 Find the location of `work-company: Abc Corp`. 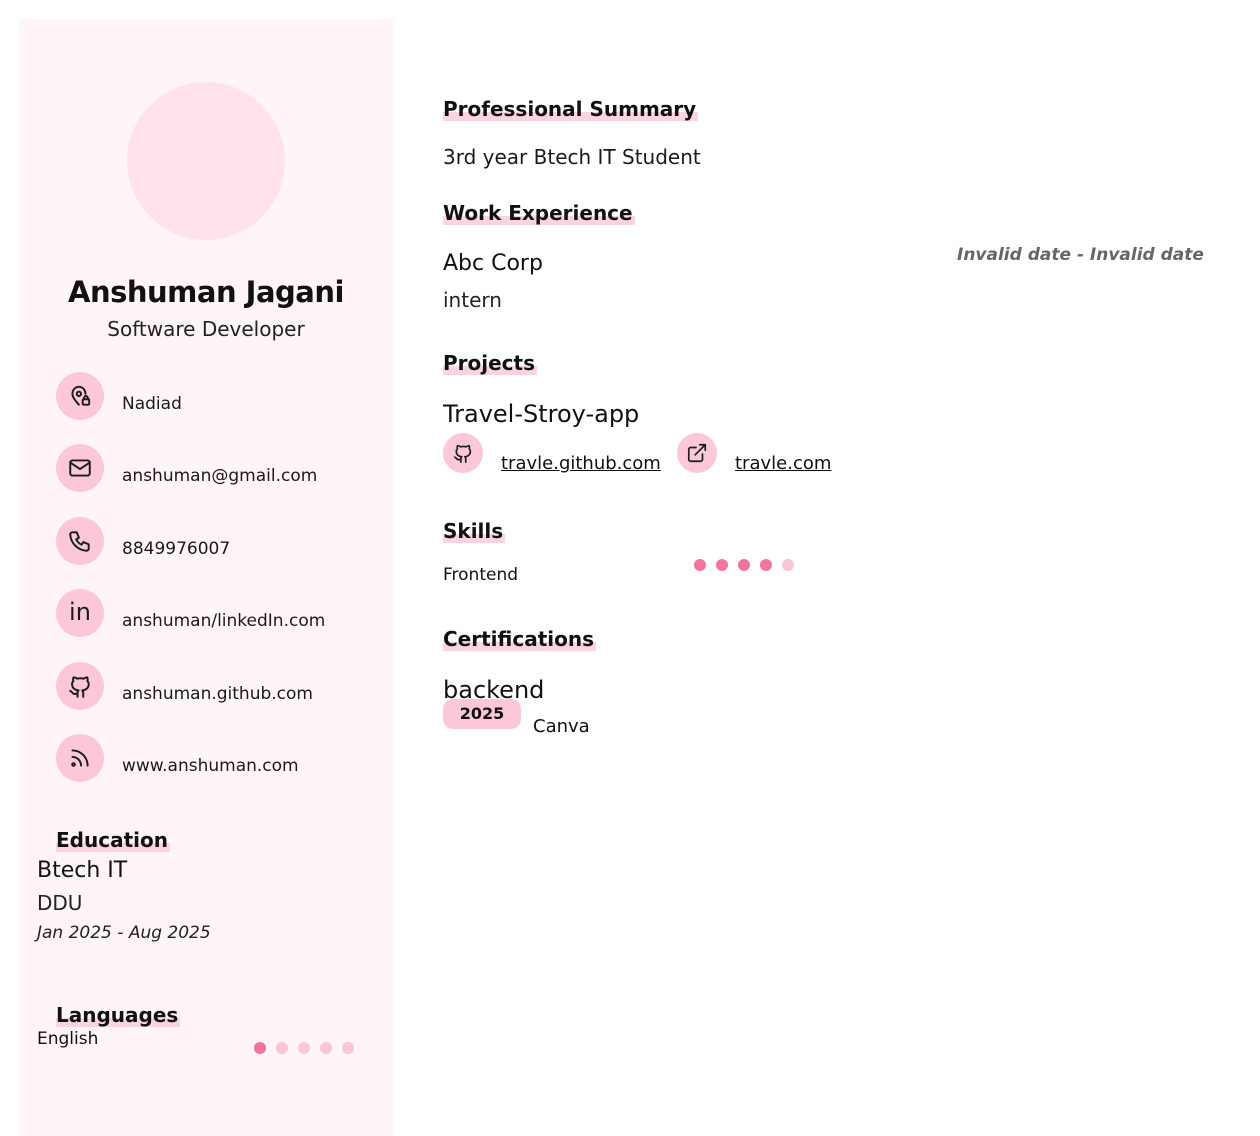

work-company: Abc Corp is located at coordinates (493, 263).